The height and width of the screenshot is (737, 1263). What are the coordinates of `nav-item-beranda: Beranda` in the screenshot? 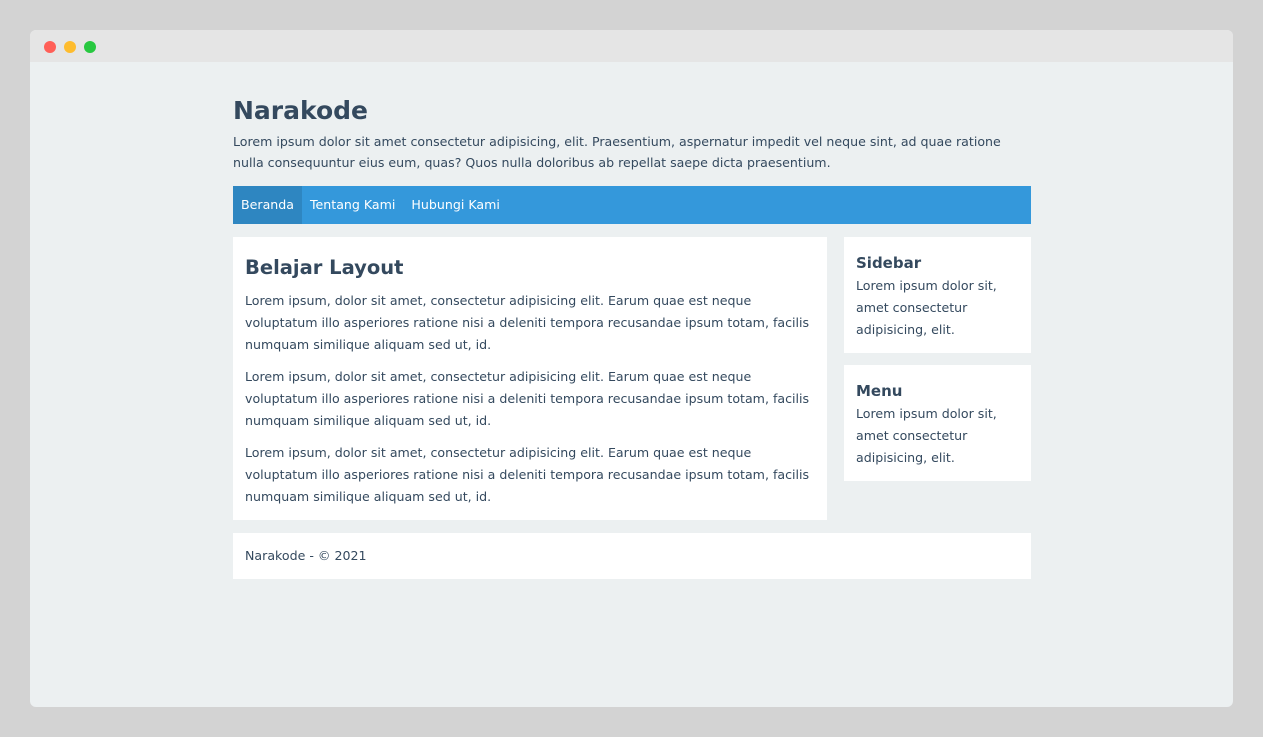 It's located at (267, 205).